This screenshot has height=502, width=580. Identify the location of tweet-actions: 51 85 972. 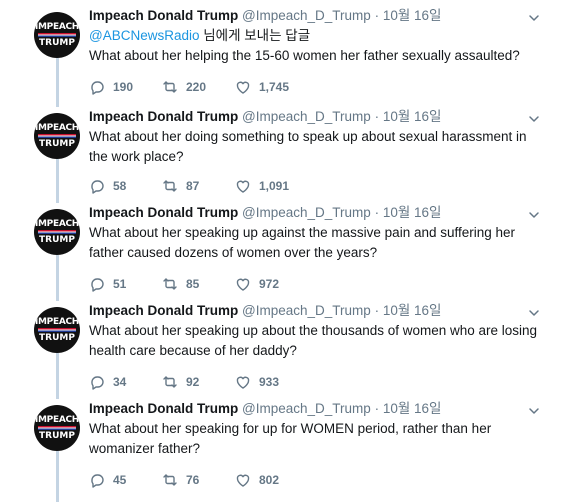
(198, 284).